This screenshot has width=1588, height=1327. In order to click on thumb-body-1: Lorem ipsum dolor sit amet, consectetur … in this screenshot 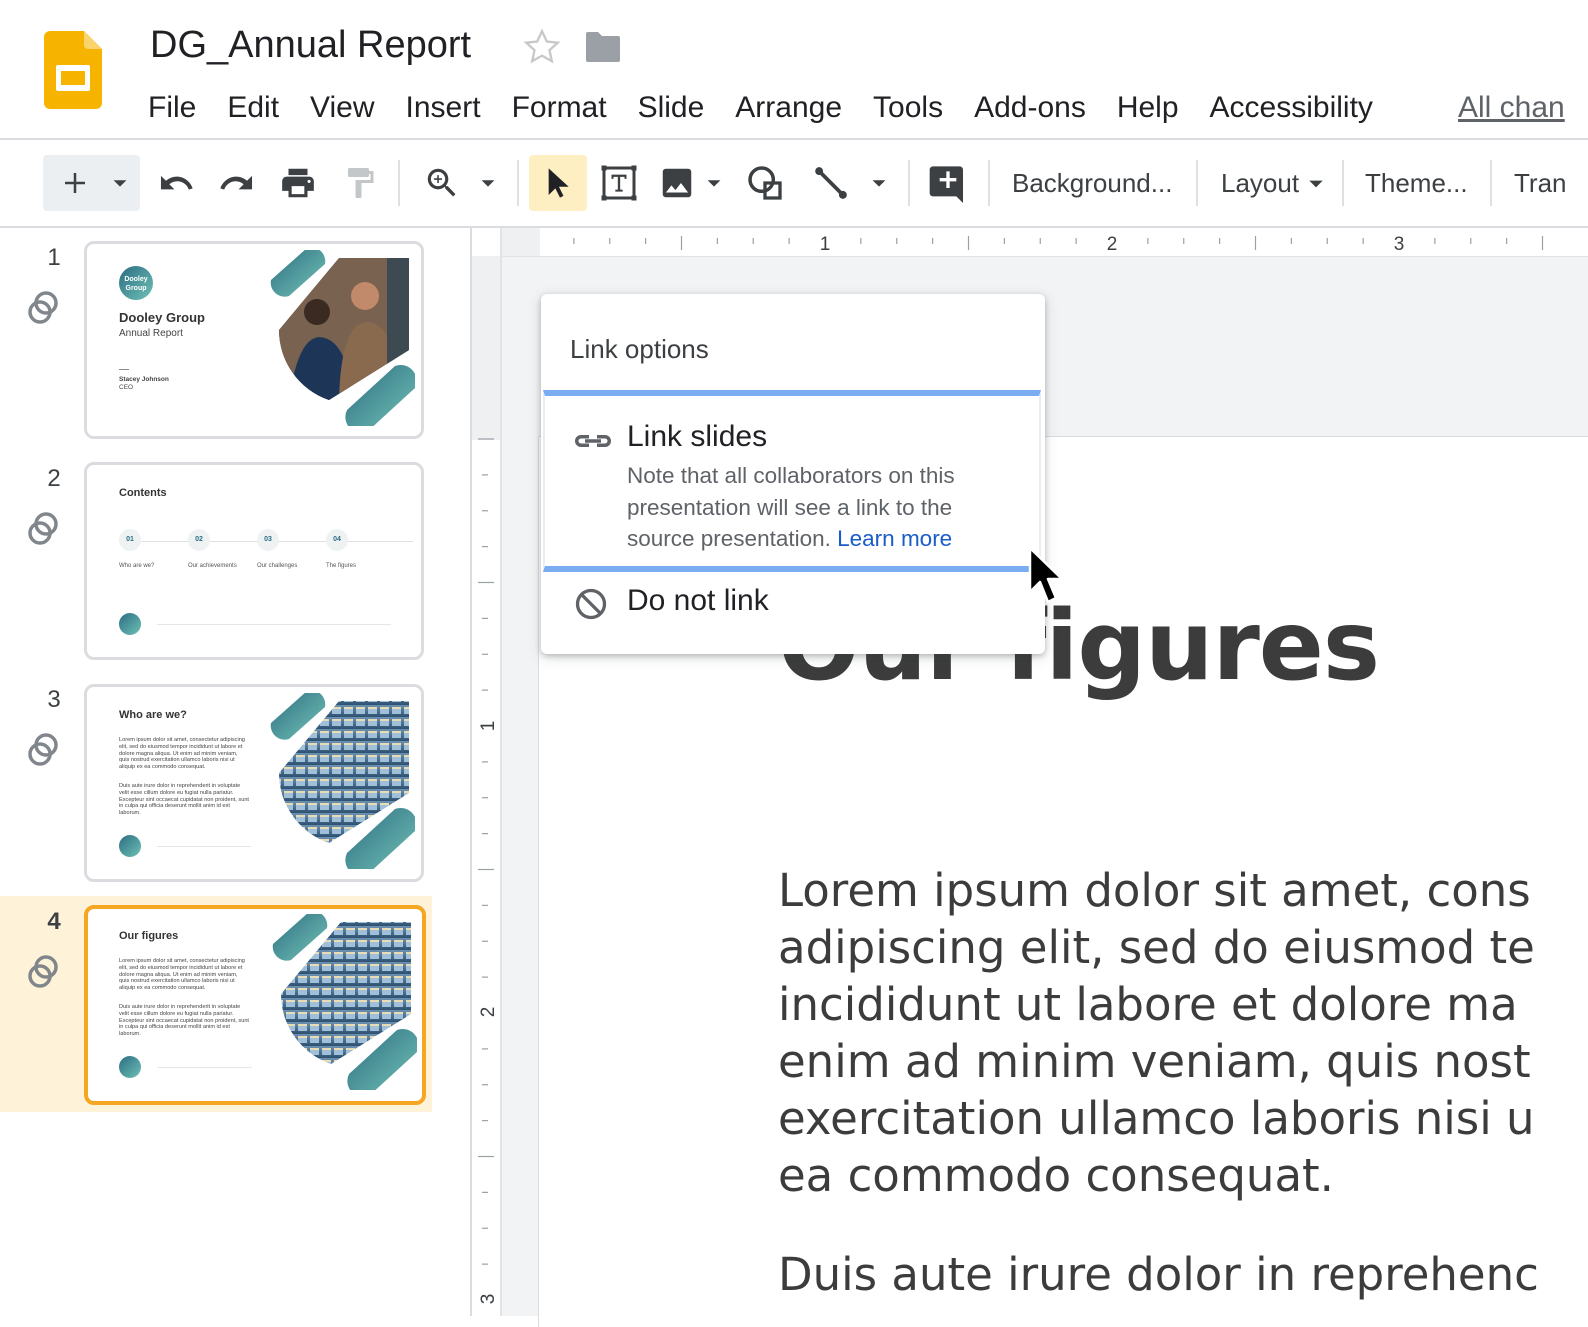, I will do `click(182, 975)`.